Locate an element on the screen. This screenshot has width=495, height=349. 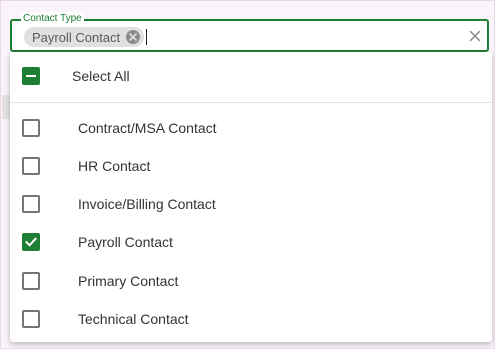
option-technical-contact: Technical Contact is located at coordinates (251, 319).